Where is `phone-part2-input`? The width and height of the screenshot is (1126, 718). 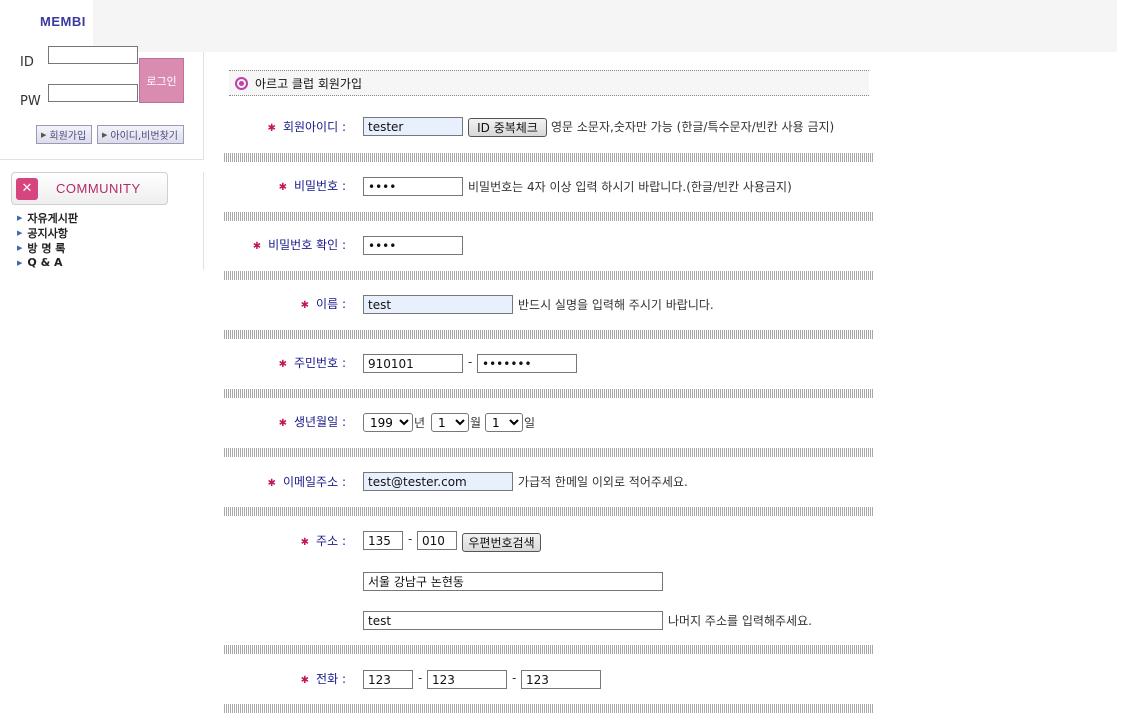 phone-part2-input is located at coordinates (467, 679).